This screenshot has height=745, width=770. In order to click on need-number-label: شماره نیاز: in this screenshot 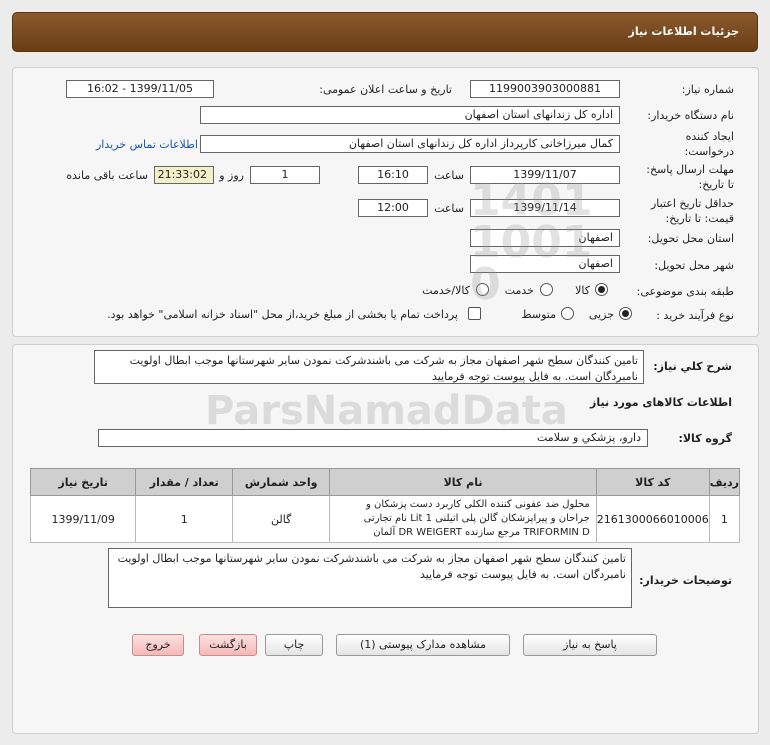, I will do `click(707, 89)`.